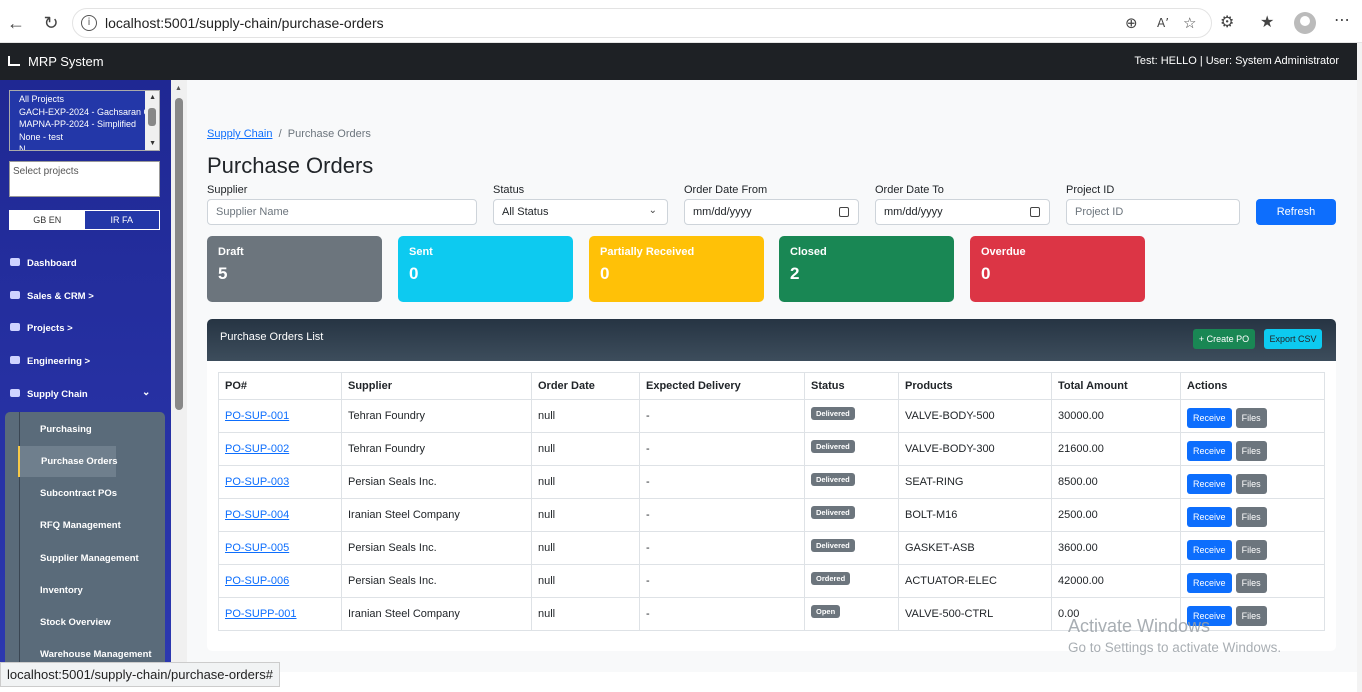  Describe the element at coordinates (975, 386) in the screenshot. I see `column-header: Products` at that location.